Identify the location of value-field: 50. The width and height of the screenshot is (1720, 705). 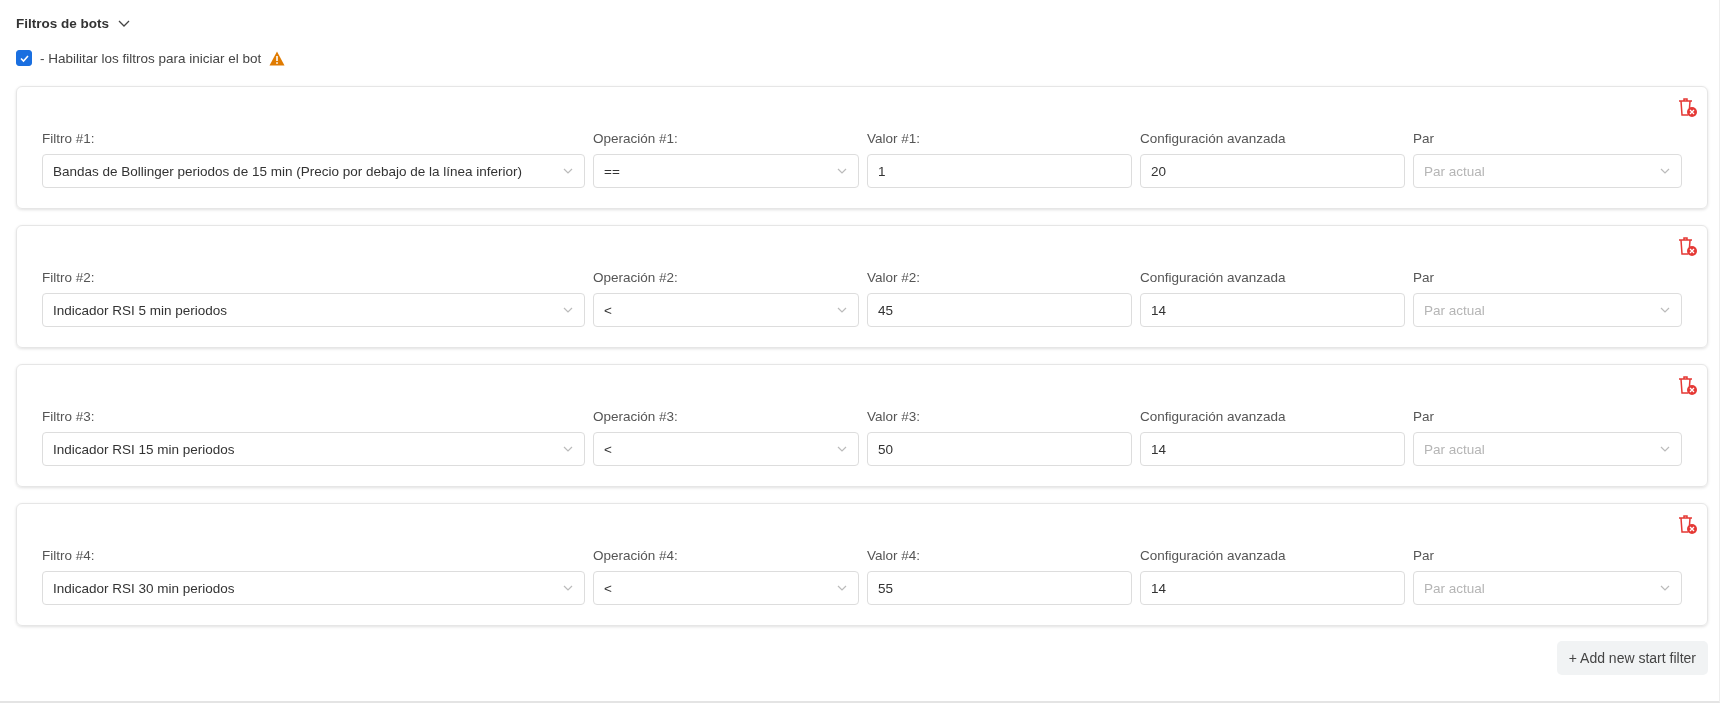
(999, 449).